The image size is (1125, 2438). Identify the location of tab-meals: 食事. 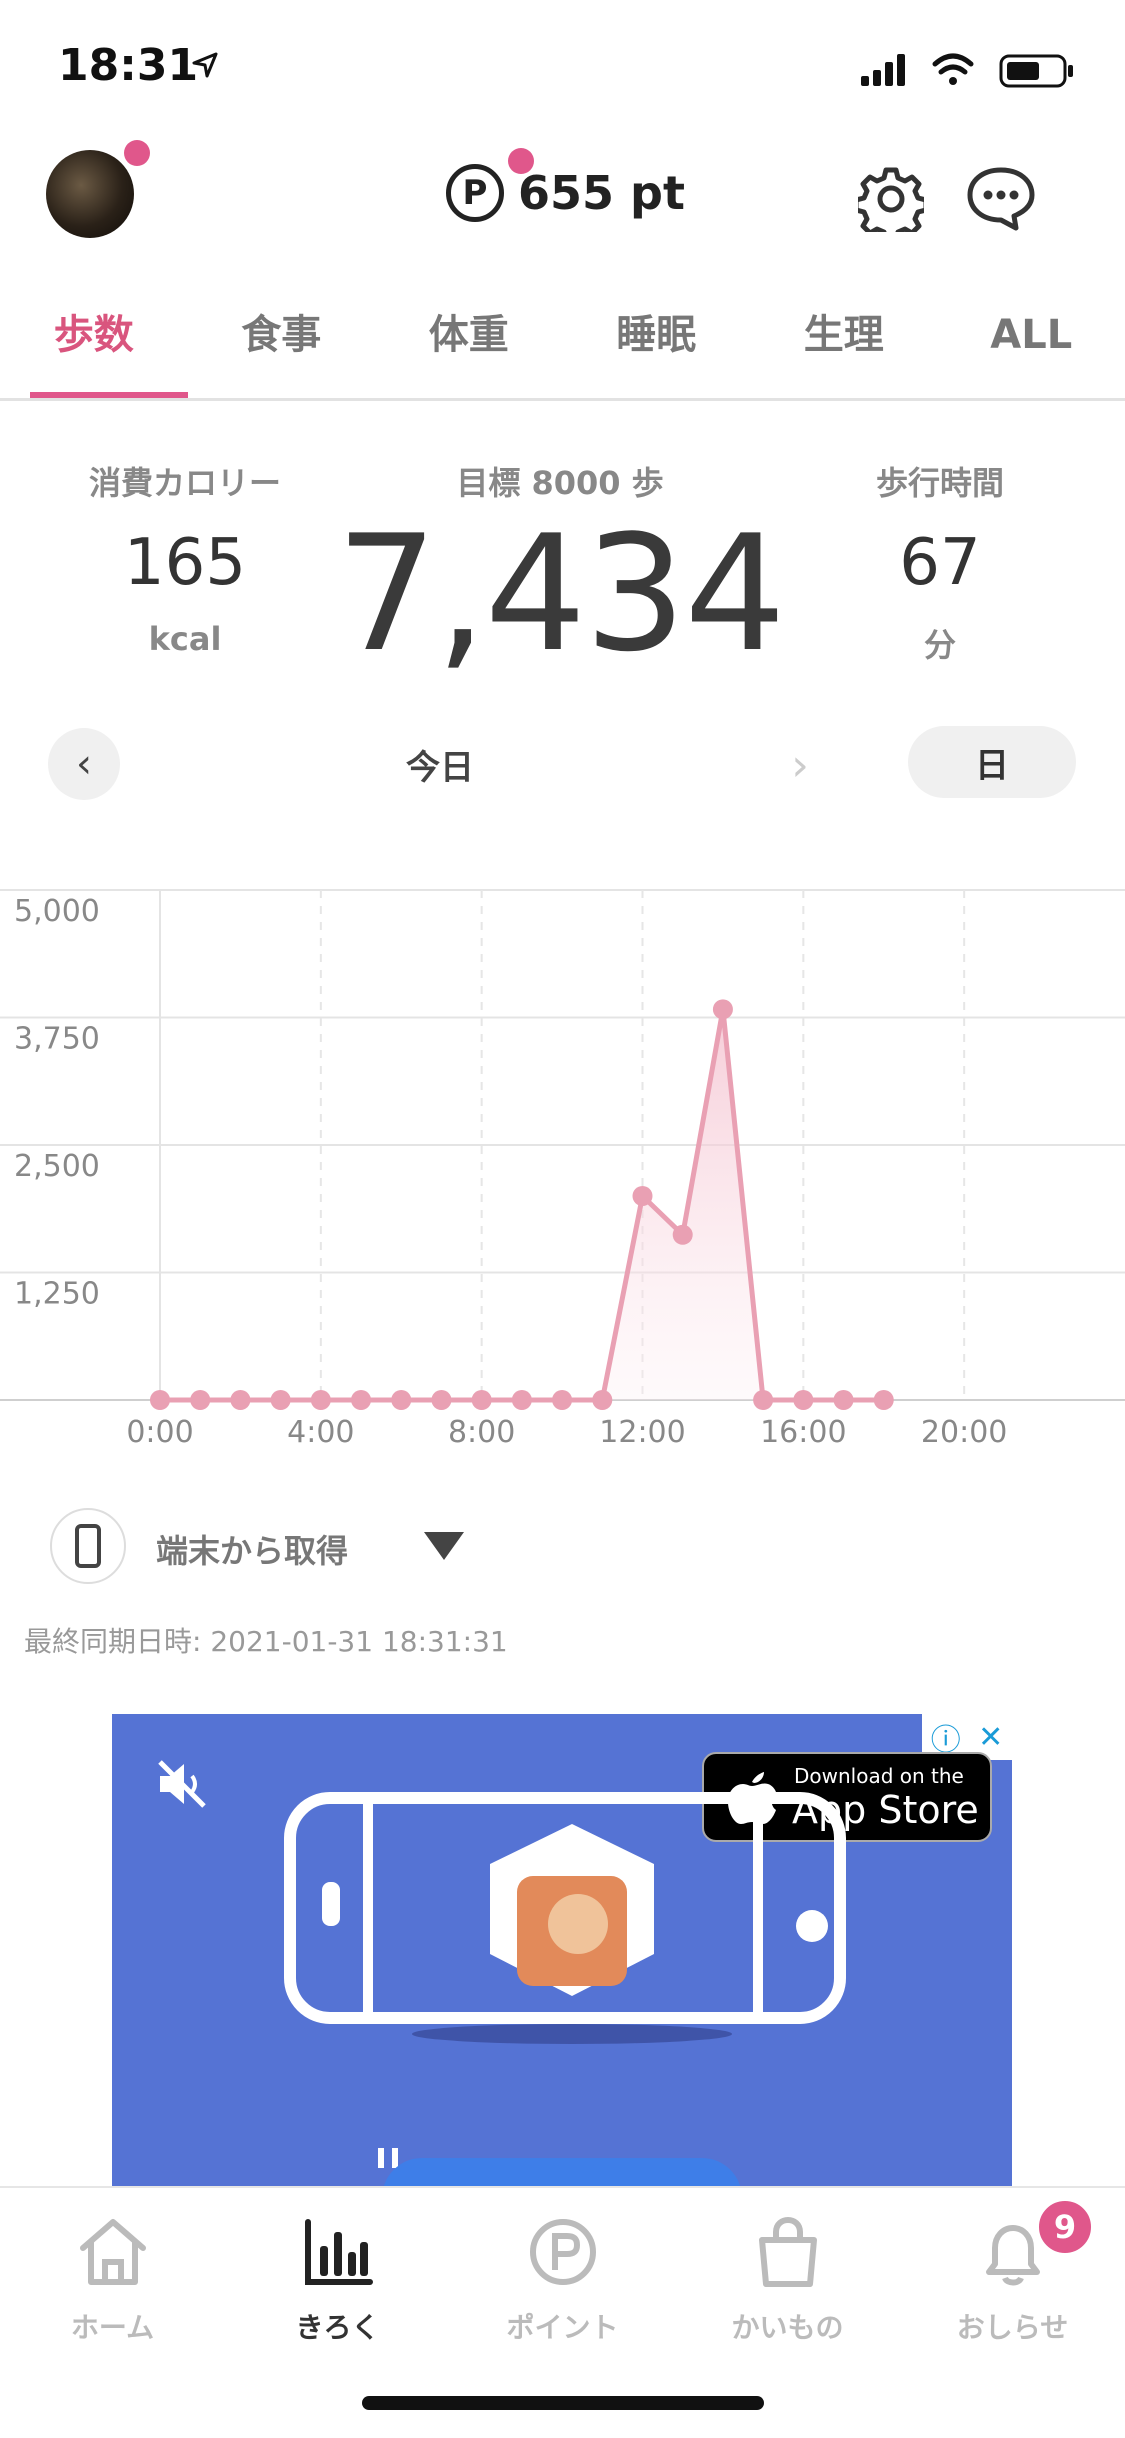
(282, 350).